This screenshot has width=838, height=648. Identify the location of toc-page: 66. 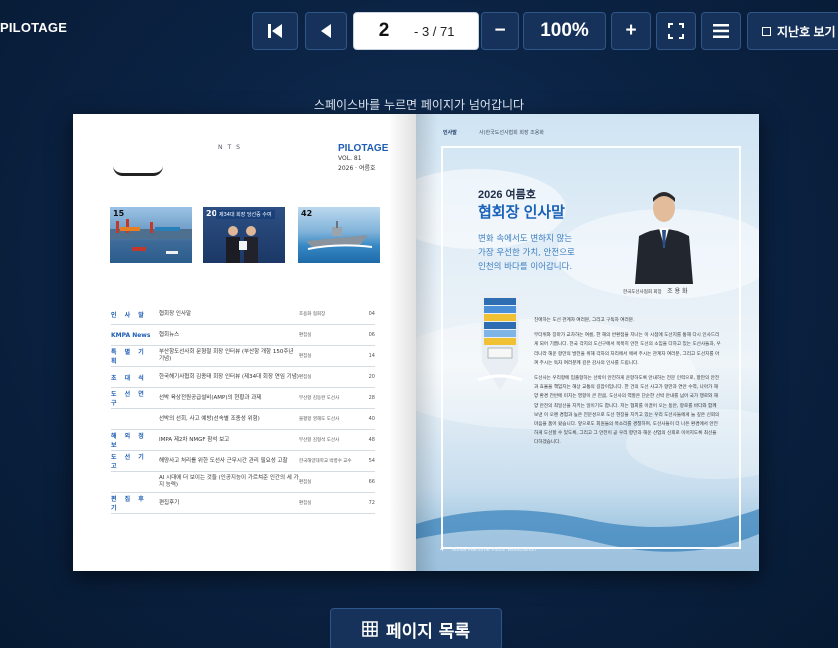
(371, 482).